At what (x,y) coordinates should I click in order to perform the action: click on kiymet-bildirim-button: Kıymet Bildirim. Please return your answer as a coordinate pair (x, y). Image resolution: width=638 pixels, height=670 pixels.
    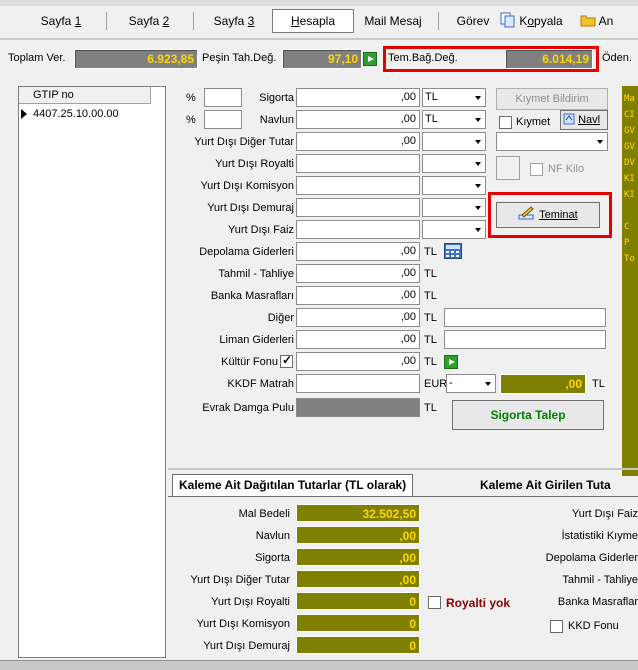
    Looking at the image, I should click on (552, 99).